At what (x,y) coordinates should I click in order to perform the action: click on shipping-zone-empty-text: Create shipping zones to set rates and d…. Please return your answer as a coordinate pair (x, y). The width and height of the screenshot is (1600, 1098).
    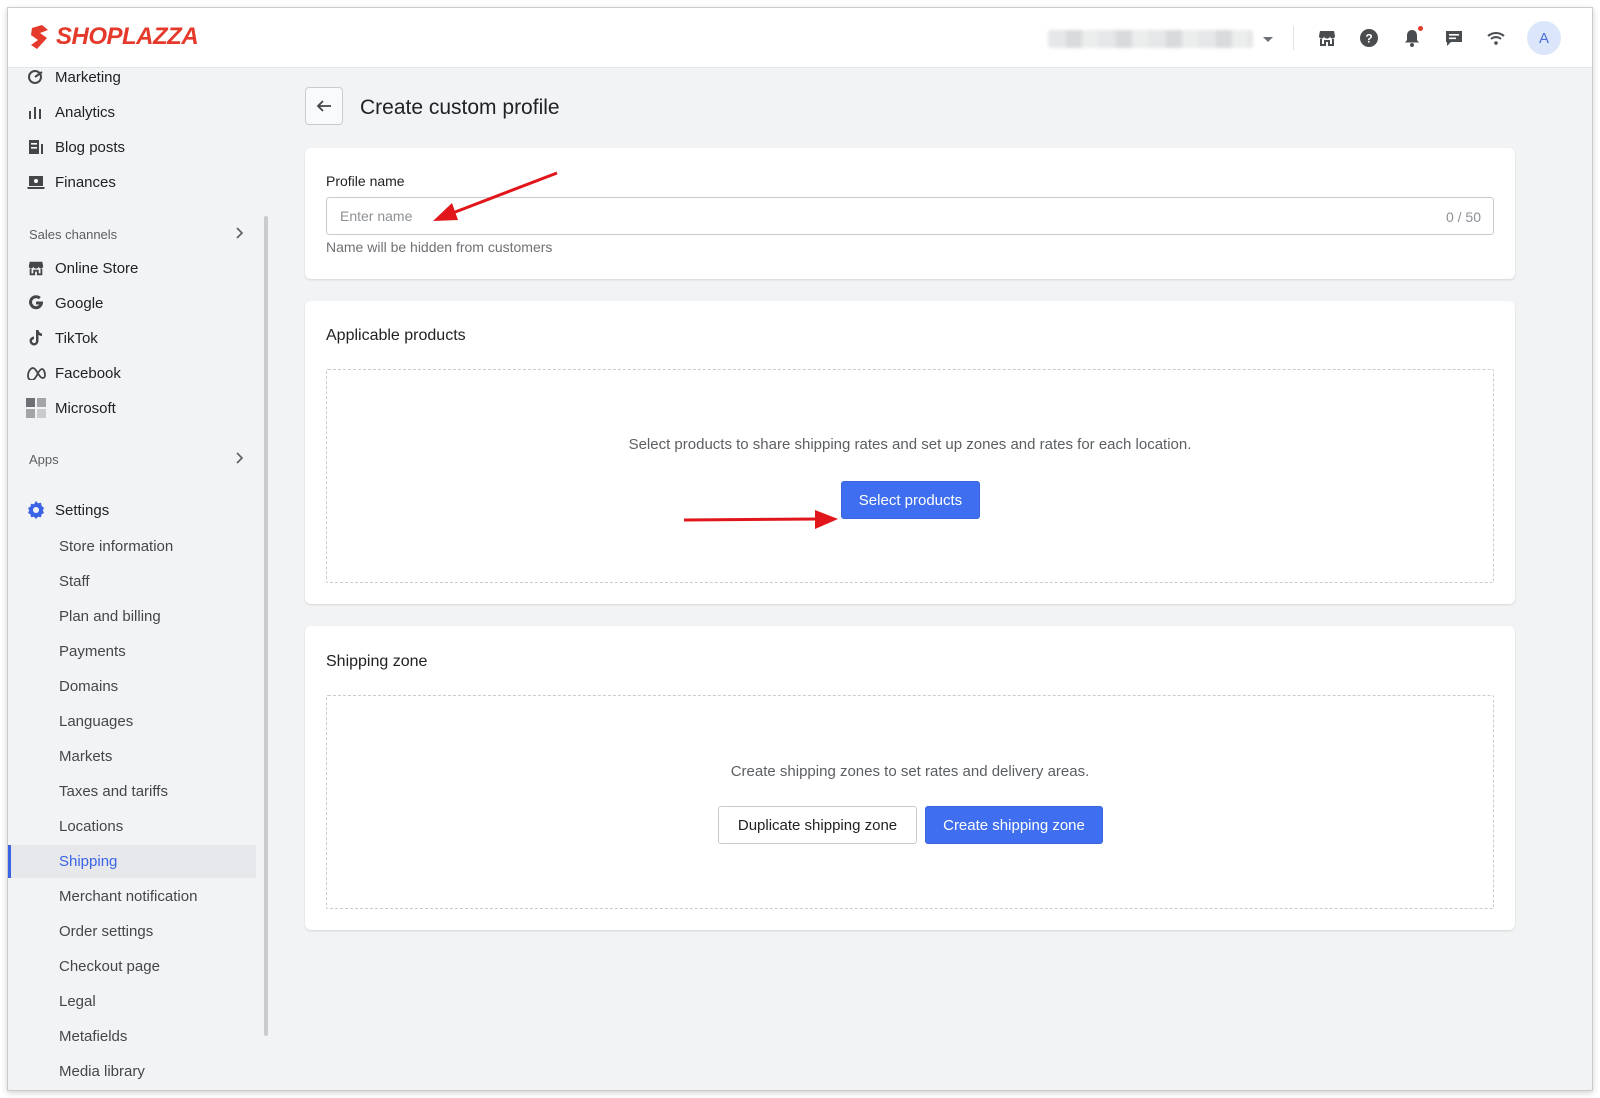
    Looking at the image, I should click on (910, 771).